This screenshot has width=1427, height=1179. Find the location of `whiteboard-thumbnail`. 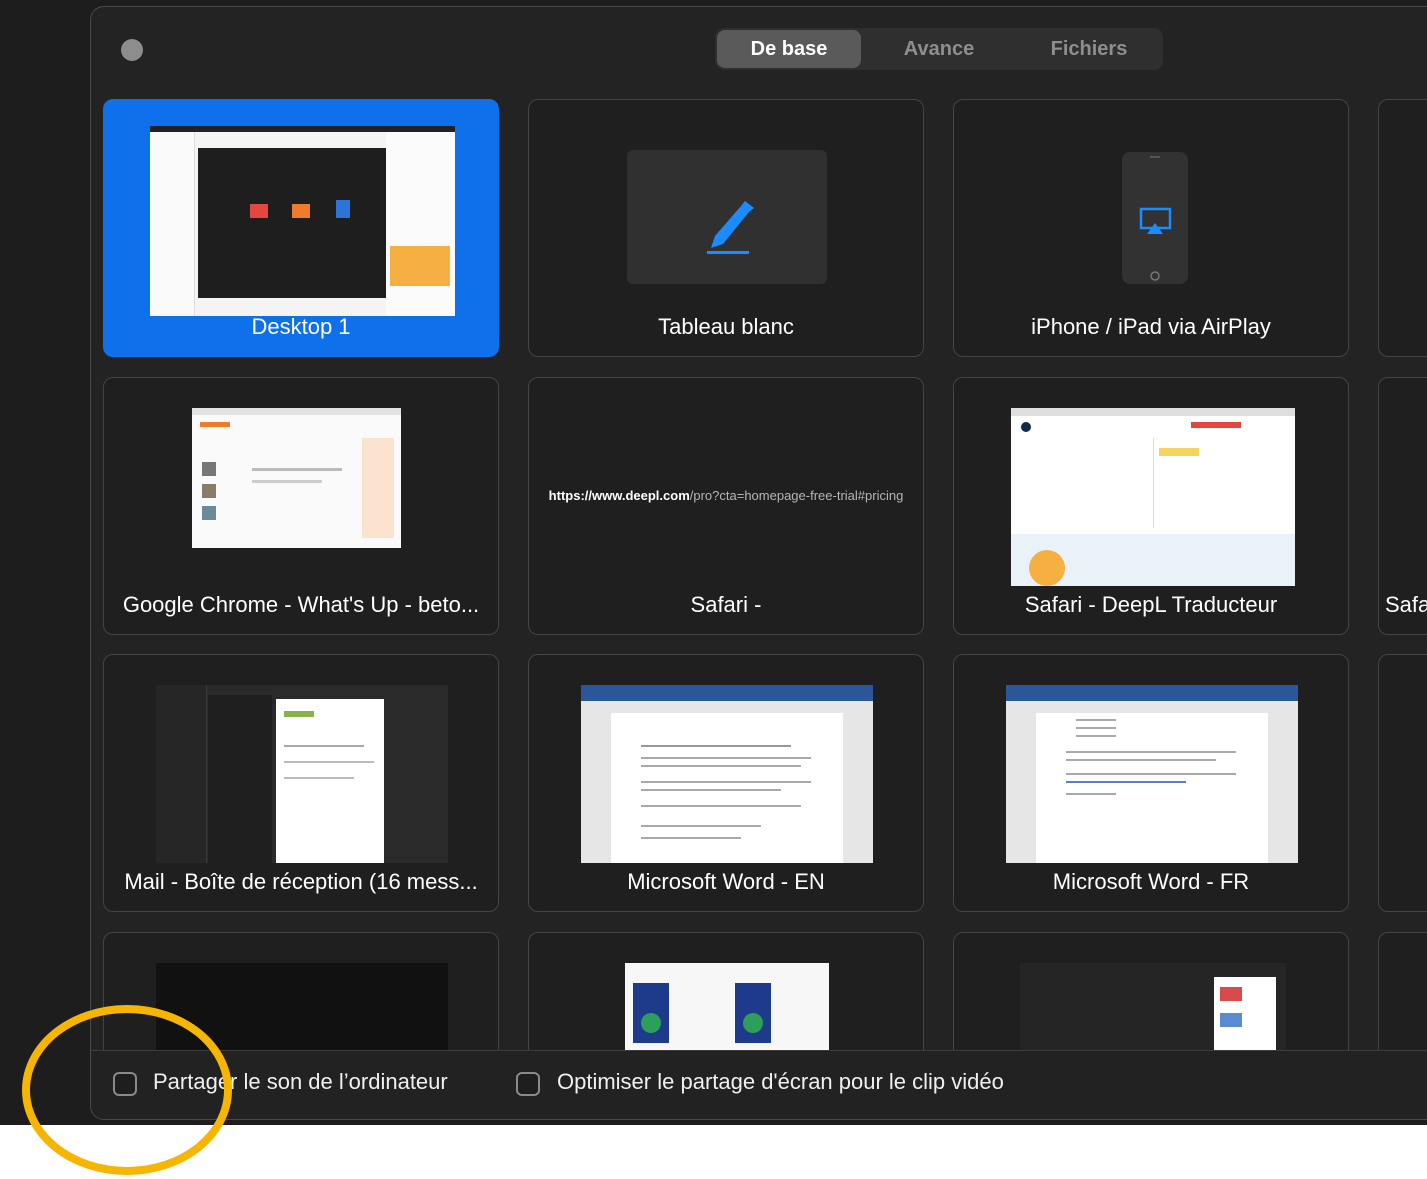

whiteboard-thumbnail is located at coordinates (727, 217).